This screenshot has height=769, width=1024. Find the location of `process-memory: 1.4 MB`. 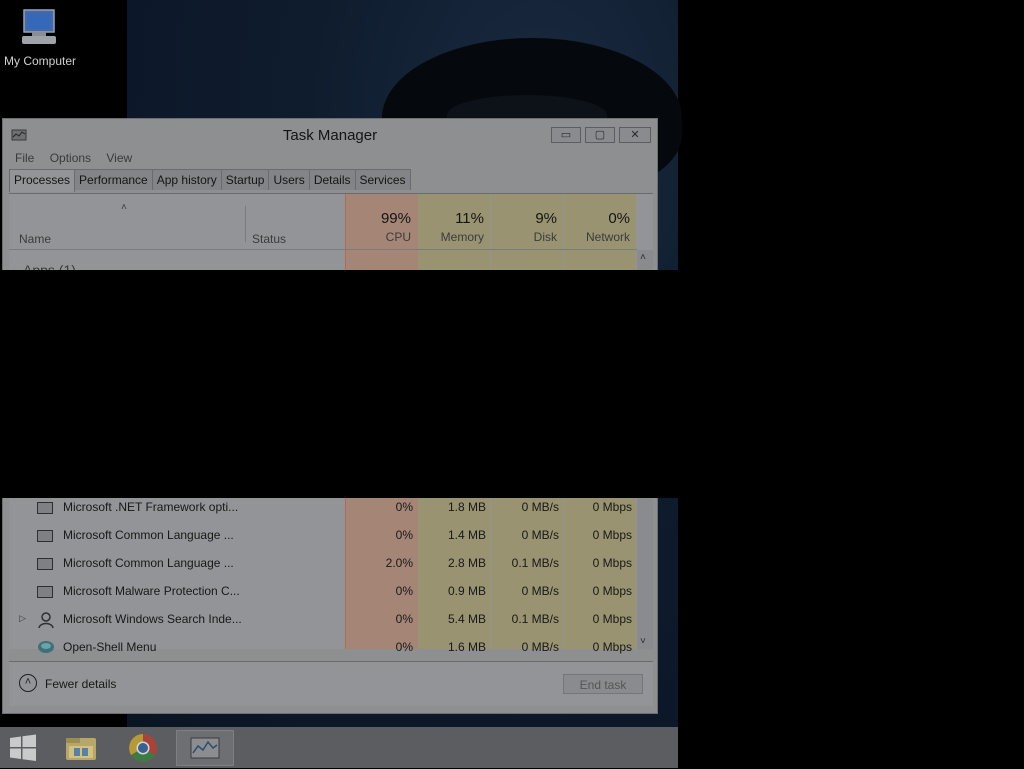

process-memory: 1.4 MB is located at coordinates (466, 535).